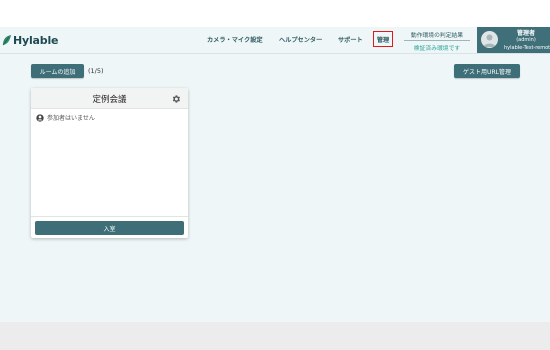 Image resolution: width=550 pixels, height=350 pixels. What do you see at coordinates (109, 216) in the screenshot?
I see `card-divider` at bounding box center [109, 216].